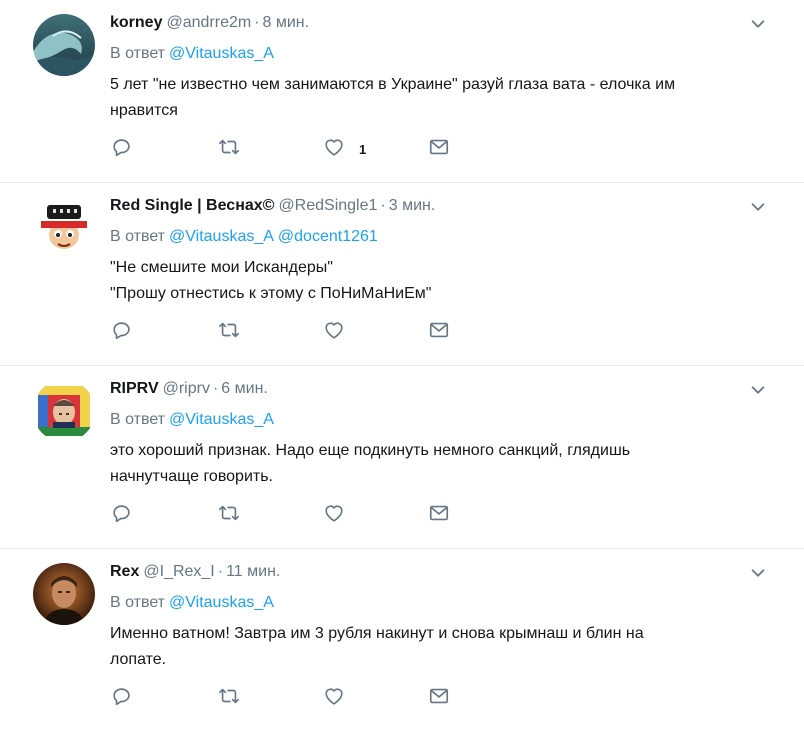 Image resolution: width=804 pixels, height=731 pixels. I want to click on display-name: Red Single | Веснах©, so click(192, 205).